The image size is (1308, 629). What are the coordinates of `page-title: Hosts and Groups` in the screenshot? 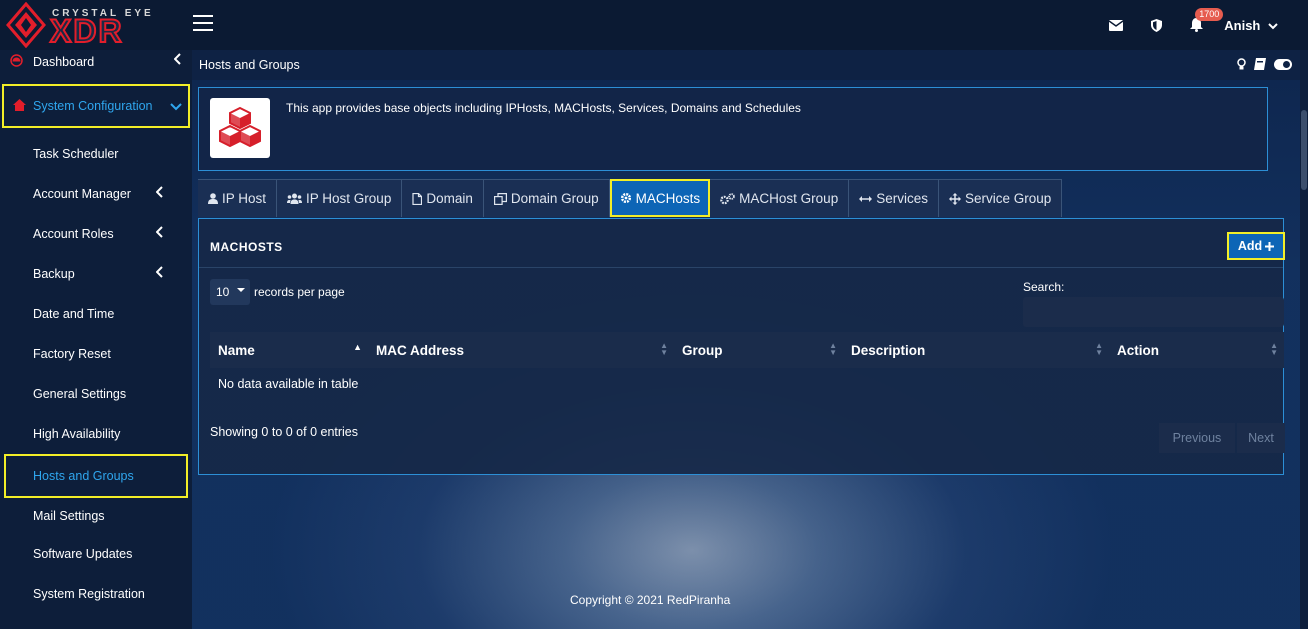 It's located at (249, 65).